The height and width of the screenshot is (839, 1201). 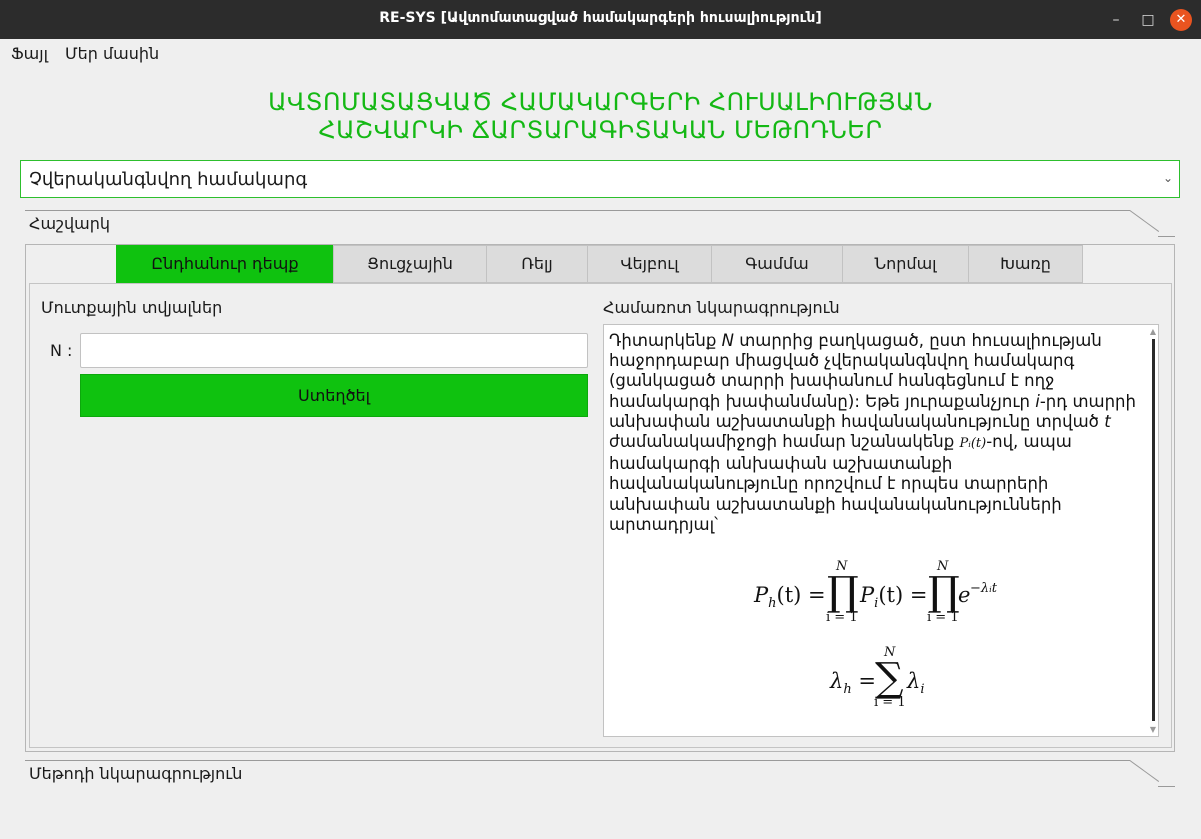 What do you see at coordinates (905, 264) in the screenshot?
I see `tab-normal: Նորմալ` at bounding box center [905, 264].